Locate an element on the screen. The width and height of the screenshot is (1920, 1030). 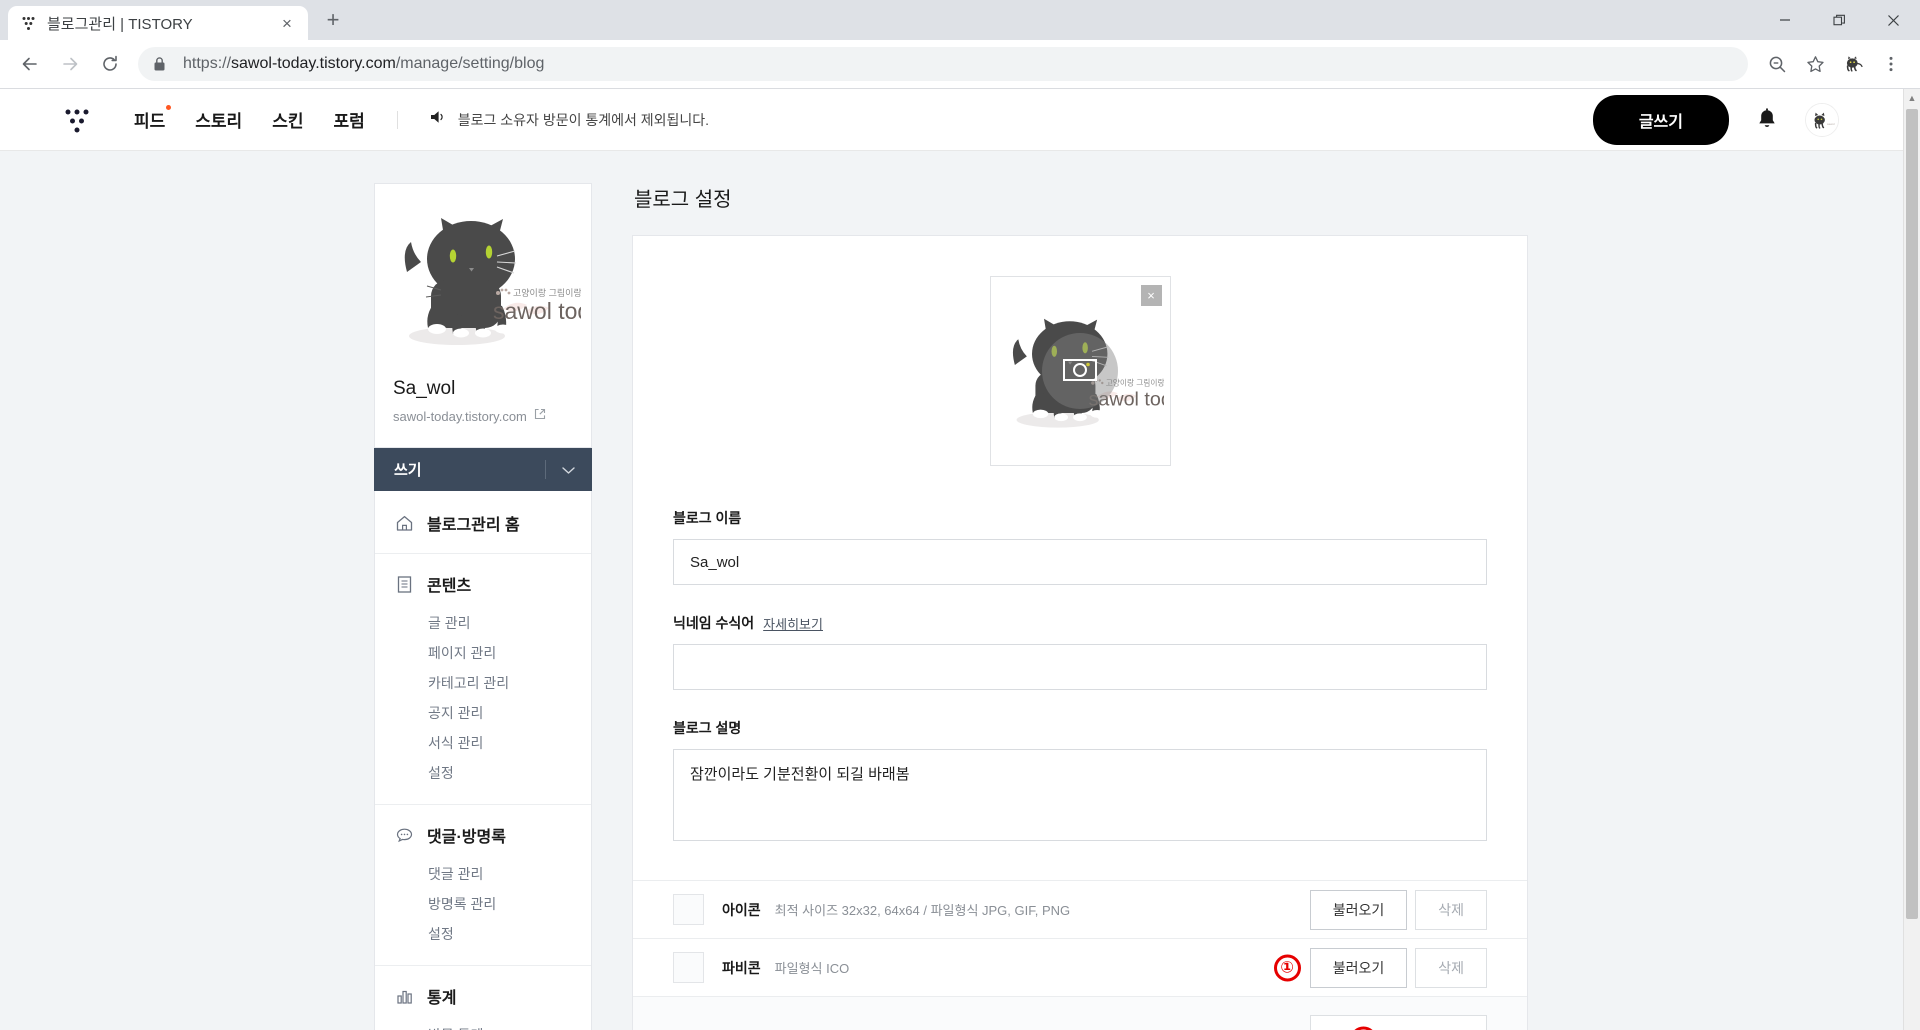
nav-item-feed: 피드 is located at coordinates (153, 118).